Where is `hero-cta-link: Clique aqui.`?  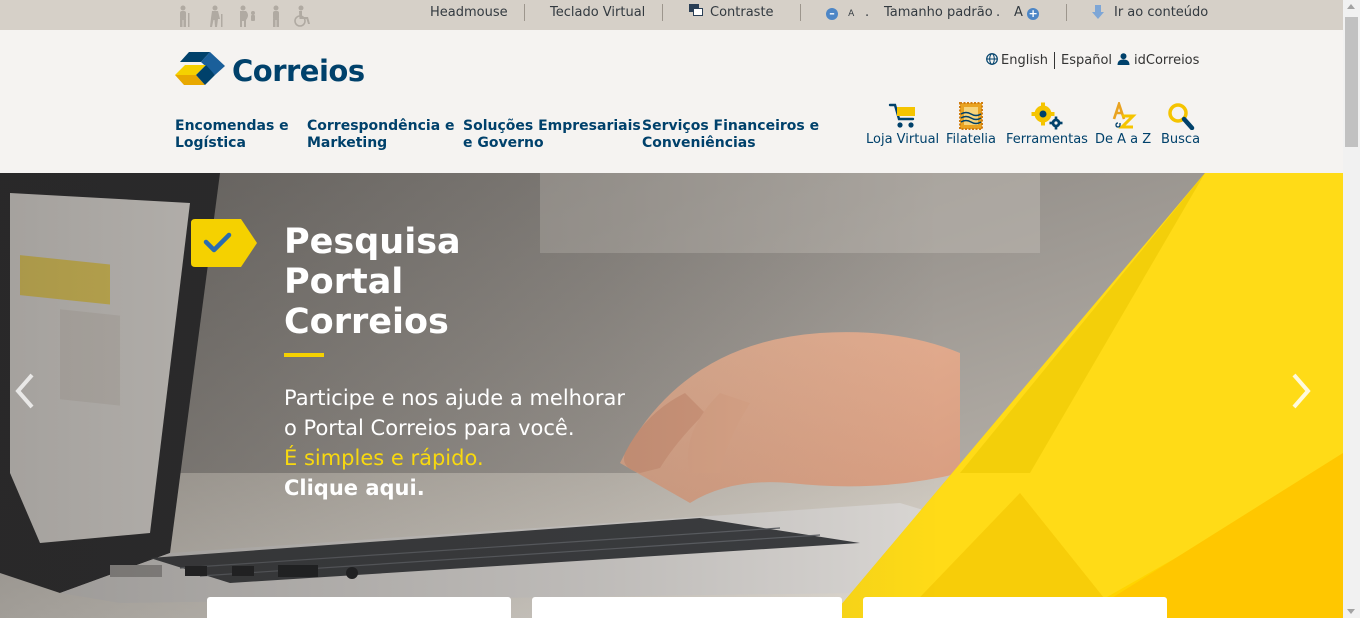
hero-cta-link: Clique aqui. is located at coordinates (454, 488).